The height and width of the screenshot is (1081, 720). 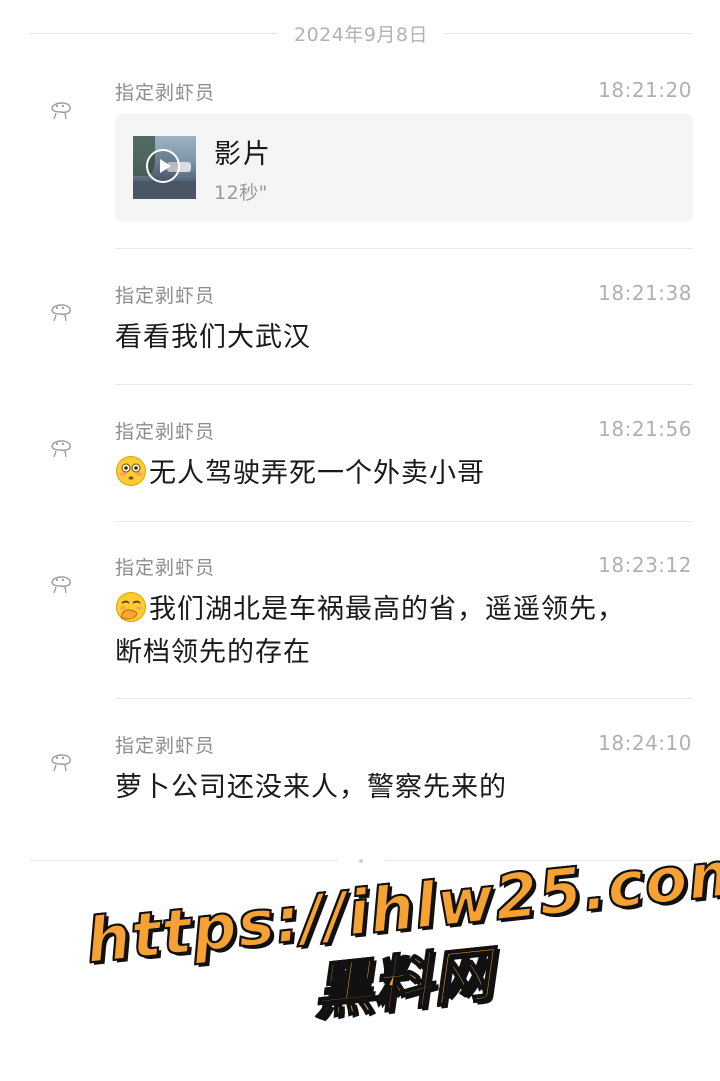 I want to click on date-separator: 2024年9月8日, so click(x=361, y=33).